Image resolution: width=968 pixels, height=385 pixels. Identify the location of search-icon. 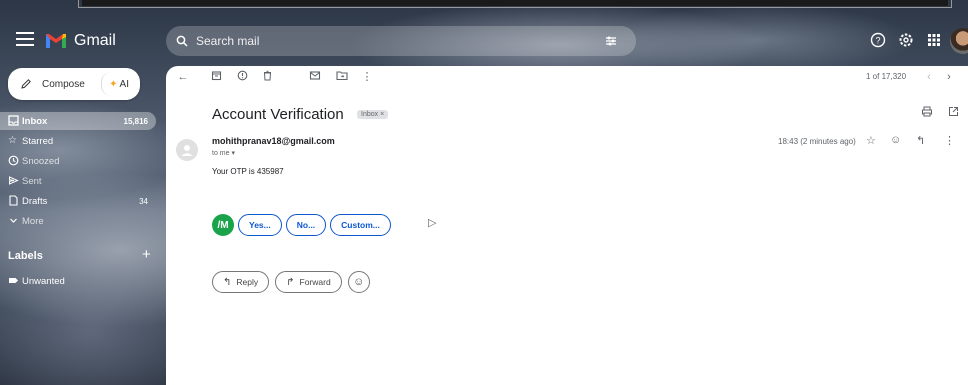
(182, 41).